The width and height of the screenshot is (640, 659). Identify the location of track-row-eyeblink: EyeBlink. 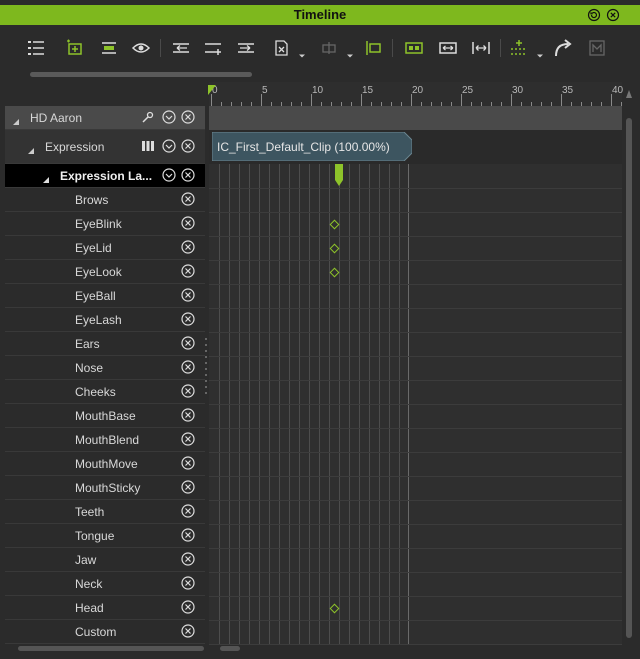
(105, 224).